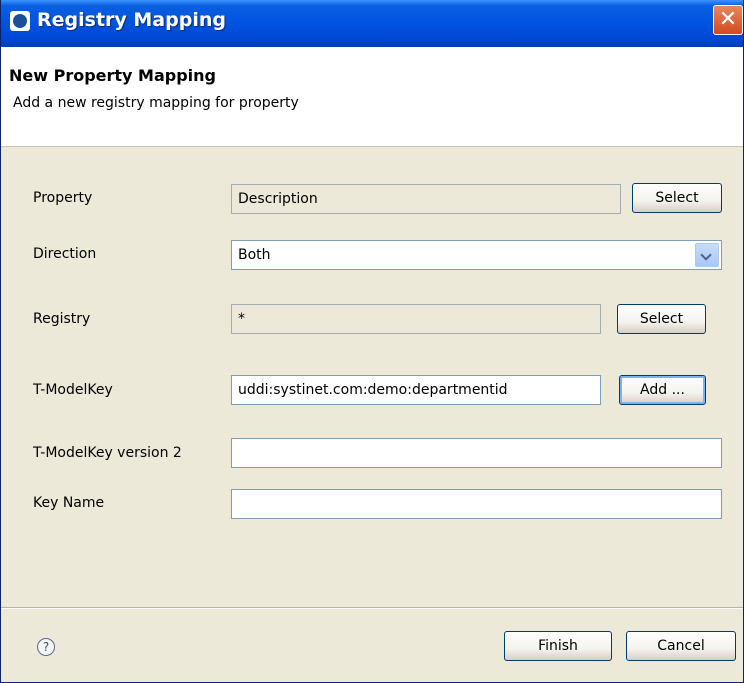 The width and height of the screenshot is (744, 683). I want to click on page-title: New Property Mapping, so click(112, 75).